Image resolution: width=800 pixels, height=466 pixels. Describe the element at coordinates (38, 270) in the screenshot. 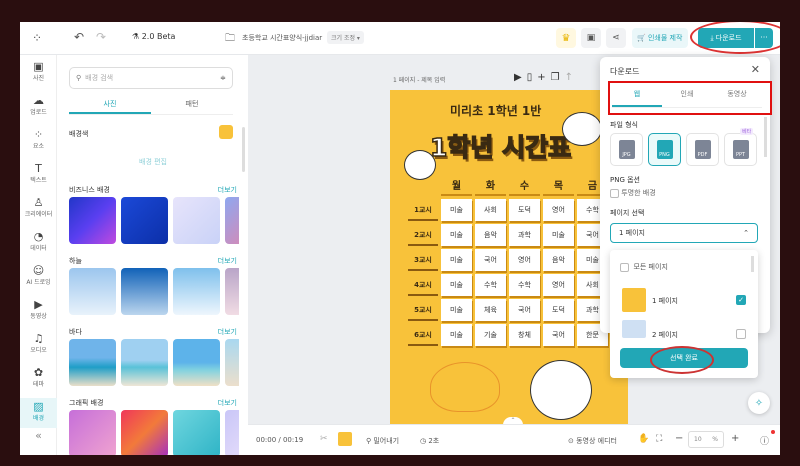

I see `ai-icon: ☺` at that location.